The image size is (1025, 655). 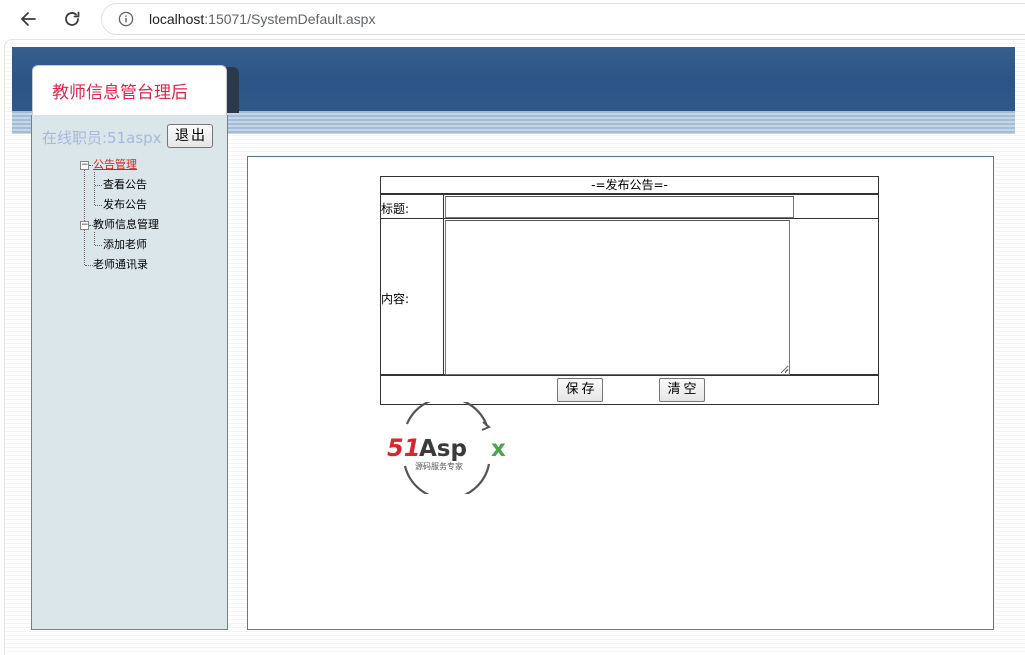 What do you see at coordinates (395, 299) in the screenshot?
I see `content-label: 内容:` at bounding box center [395, 299].